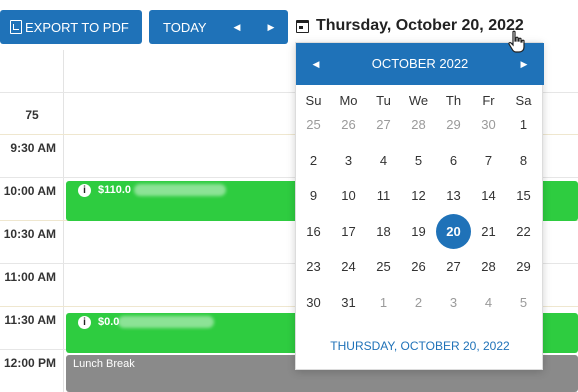 The height and width of the screenshot is (392, 578). Describe the element at coordinates (523, 195) in the screenshot. I see `day-cell: 15` at that location.